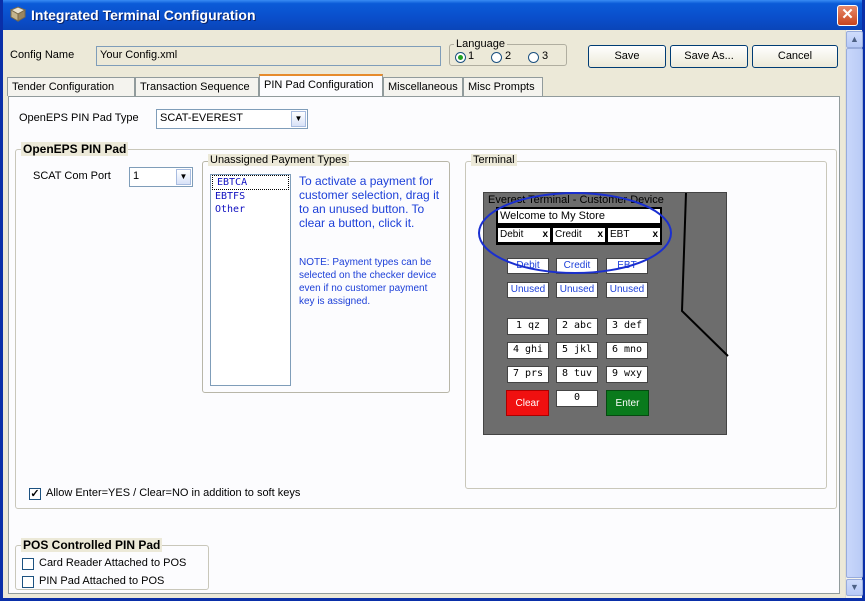 The image size is (865, 601). What do you see at coordinates (577, 374) in the screenshot?
I see `keypad-8: 8 tuv` at bounding box center [577, 374].